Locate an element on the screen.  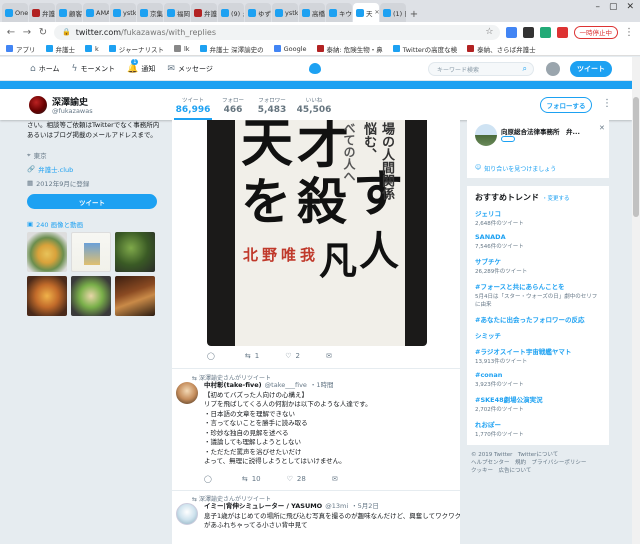
twitter-bird-icon is located at coordinates (315, 68).